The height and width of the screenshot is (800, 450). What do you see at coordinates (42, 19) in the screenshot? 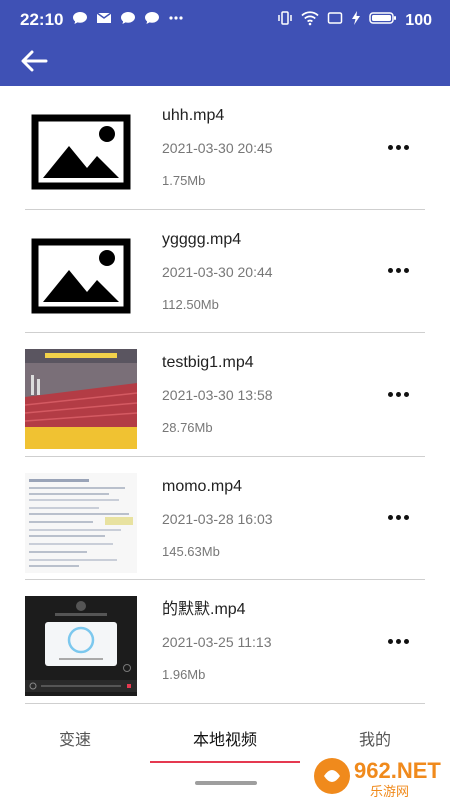
I see `status-time: 22:10` at bounding box center [42, 19].